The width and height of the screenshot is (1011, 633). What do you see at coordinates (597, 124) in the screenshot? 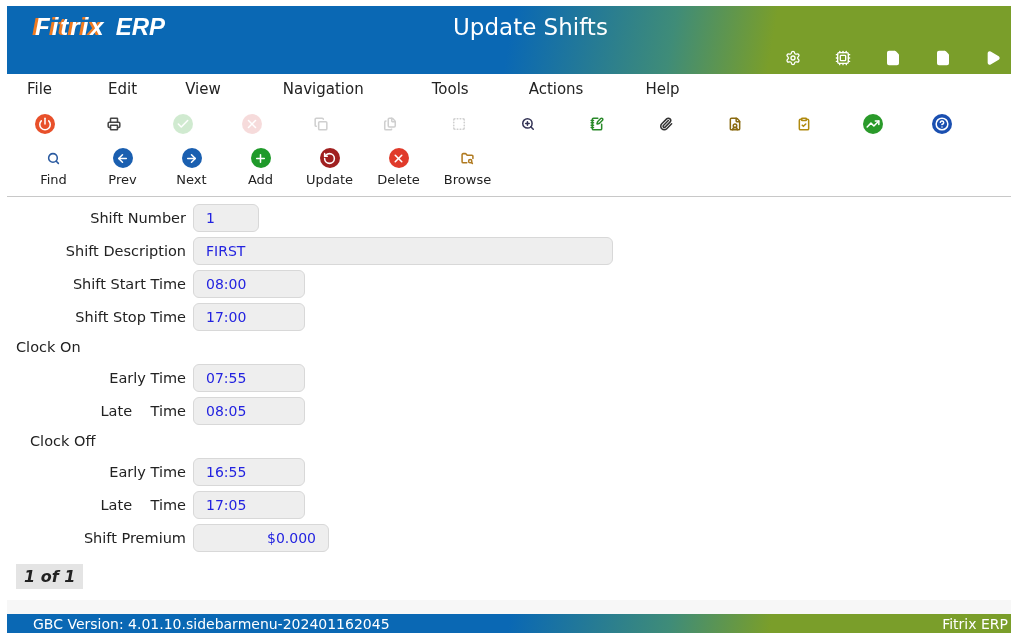
I see `notepad-icon` at bounding box center [597, 124].